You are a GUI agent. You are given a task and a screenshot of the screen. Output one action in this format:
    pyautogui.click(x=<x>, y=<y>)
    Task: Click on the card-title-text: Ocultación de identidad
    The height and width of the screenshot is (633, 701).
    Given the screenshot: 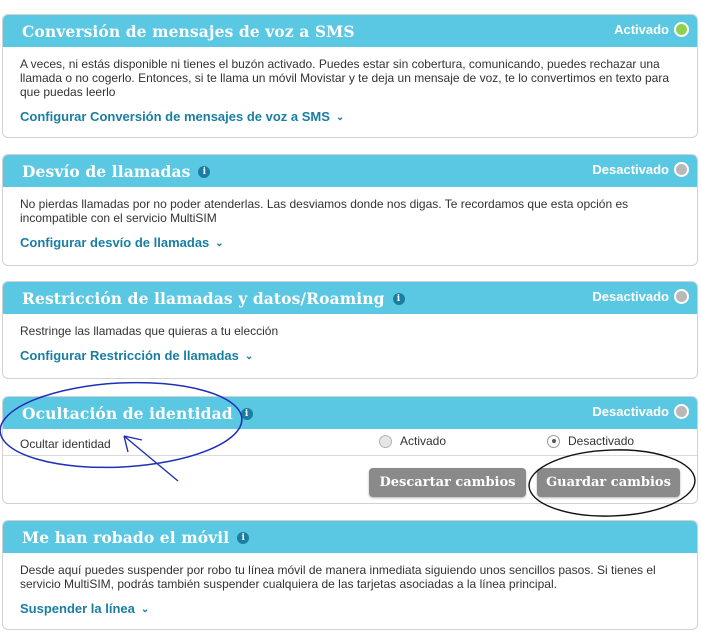 What is the action you would take?
    pyautogui.click(x=127, y=413)
    